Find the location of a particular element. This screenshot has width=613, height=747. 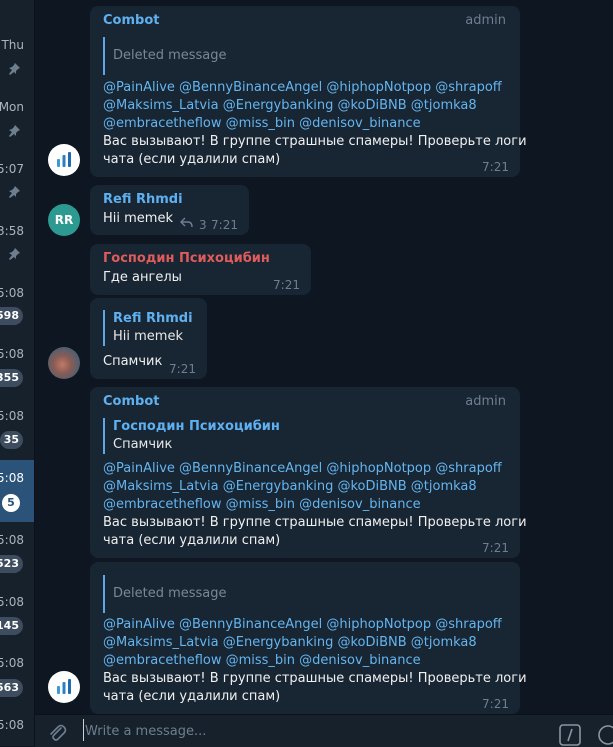

chat-time: Thu is located at coordinates (12, 45).